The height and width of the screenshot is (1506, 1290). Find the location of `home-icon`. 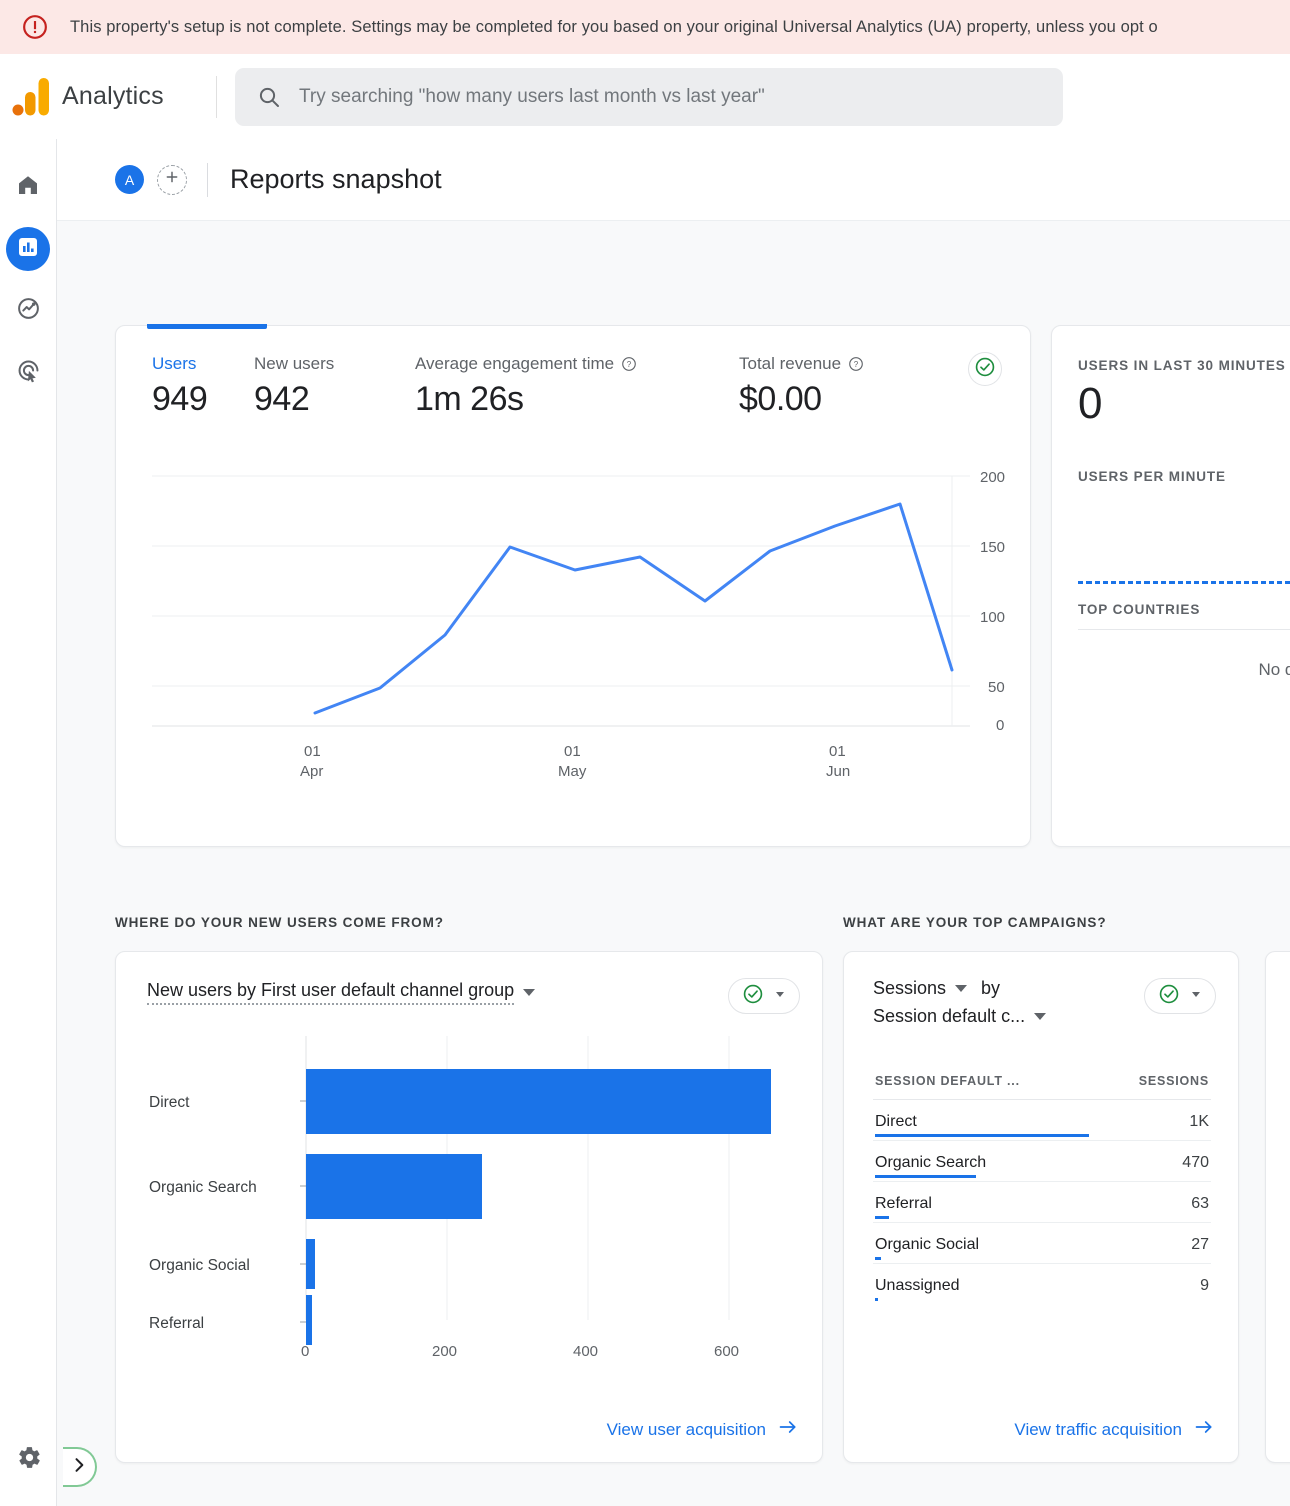

home-icon is located at coordinates (28, 187).